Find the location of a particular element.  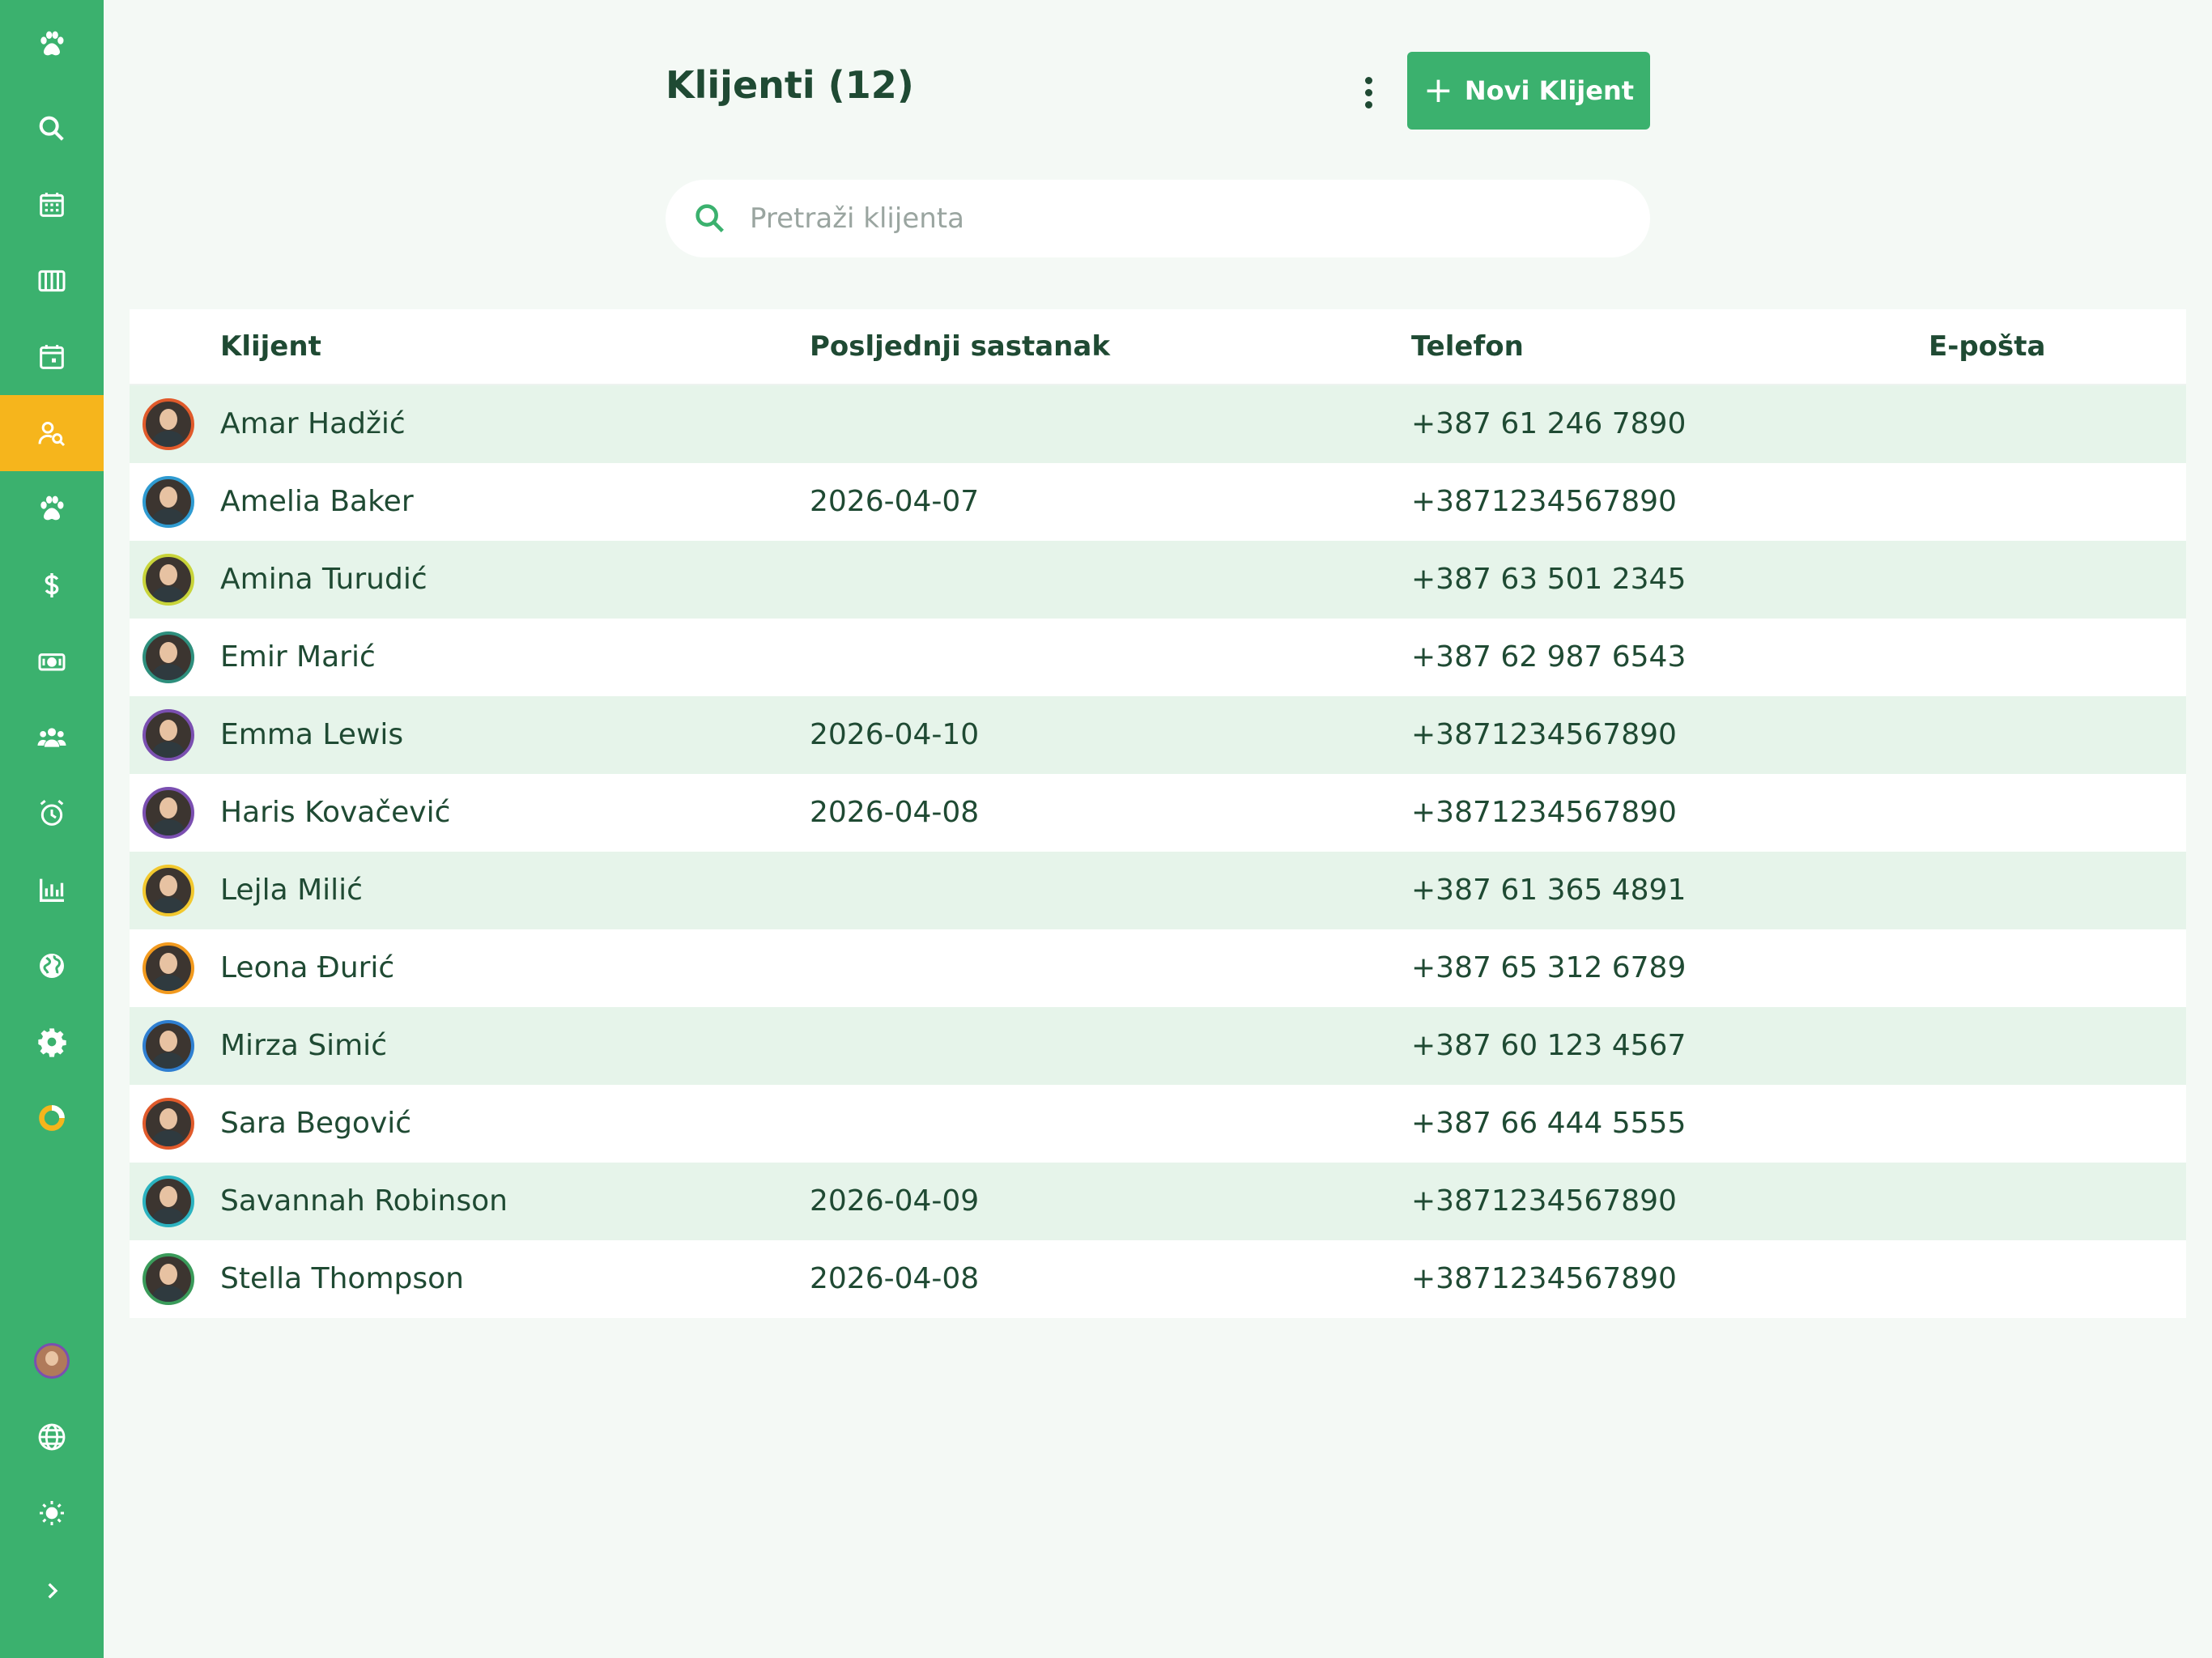

sidebar-item-paw is located at coordinates (52, 44).